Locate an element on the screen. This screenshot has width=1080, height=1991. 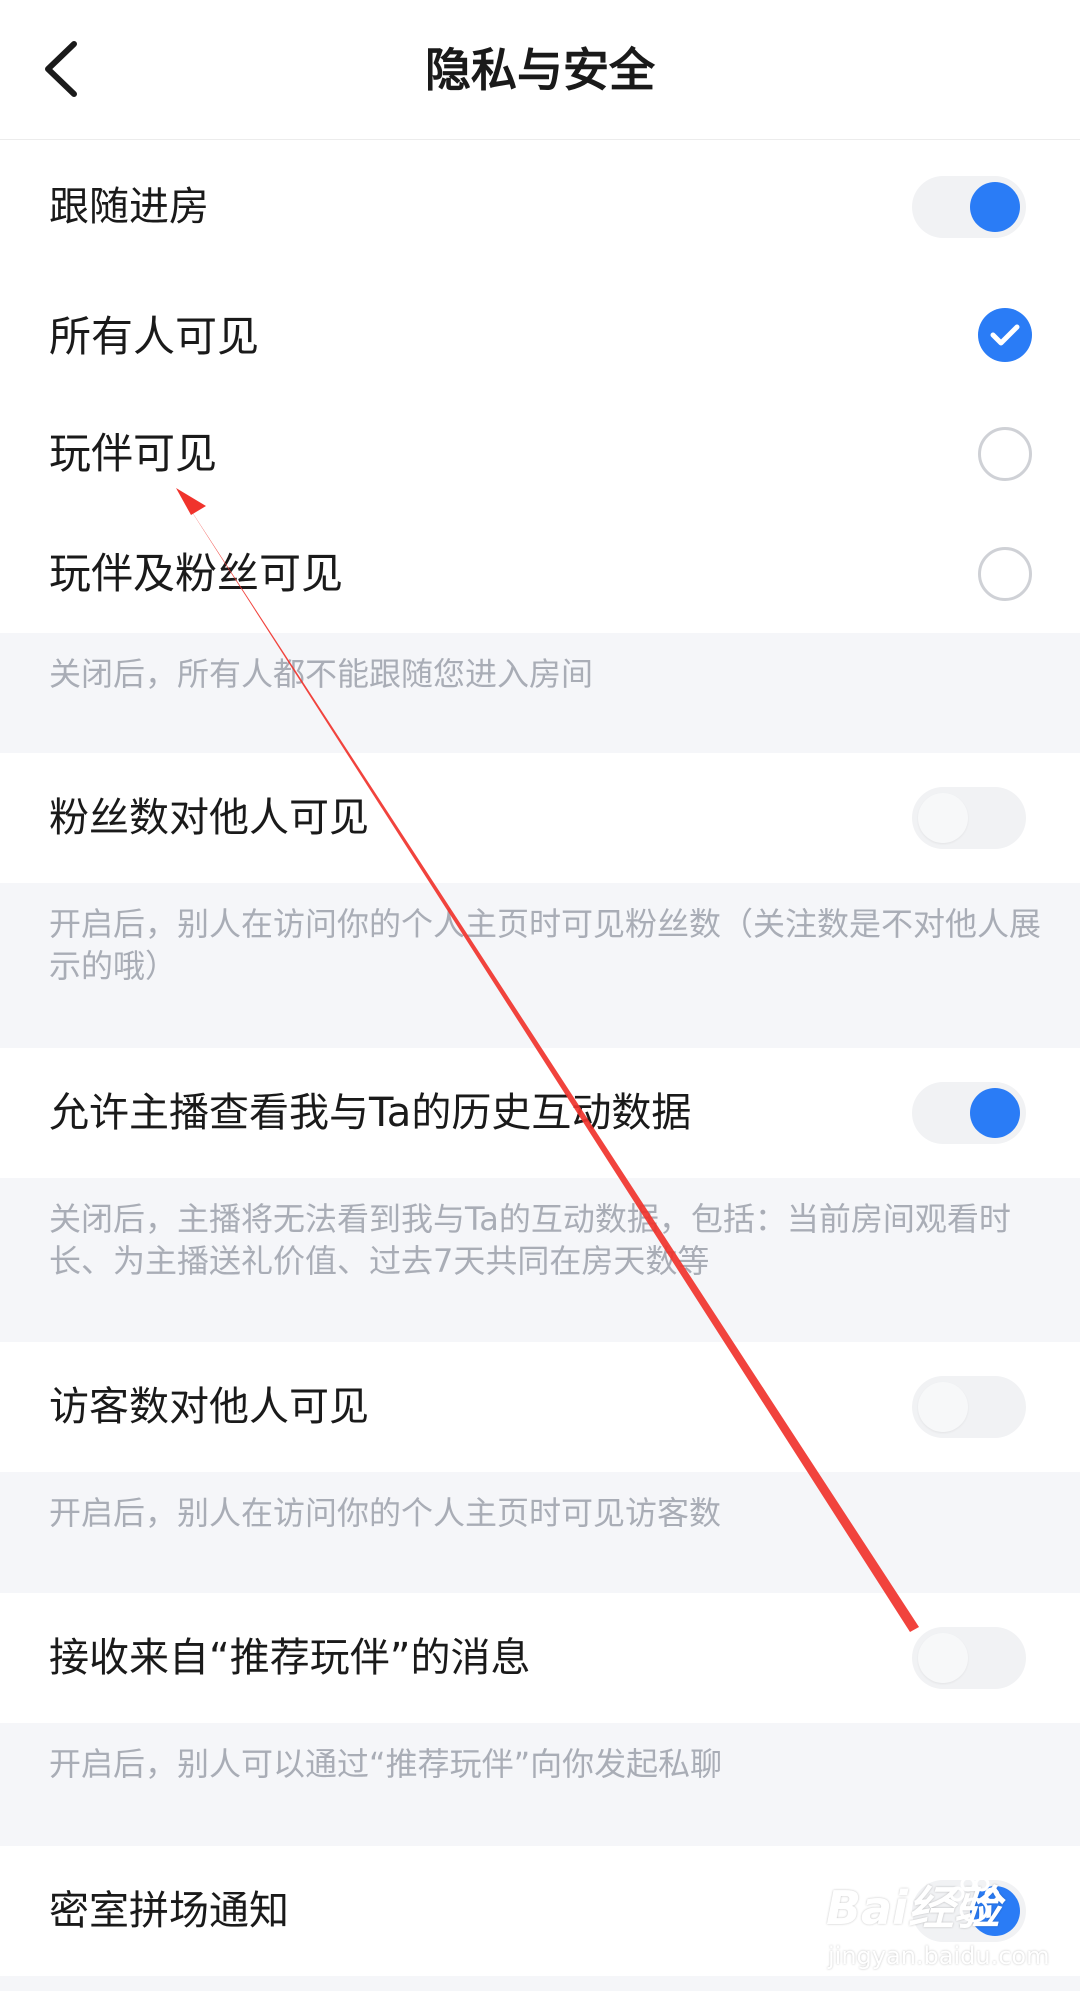
page-title: 隐私与安全 is located at coordinates (540, 70).